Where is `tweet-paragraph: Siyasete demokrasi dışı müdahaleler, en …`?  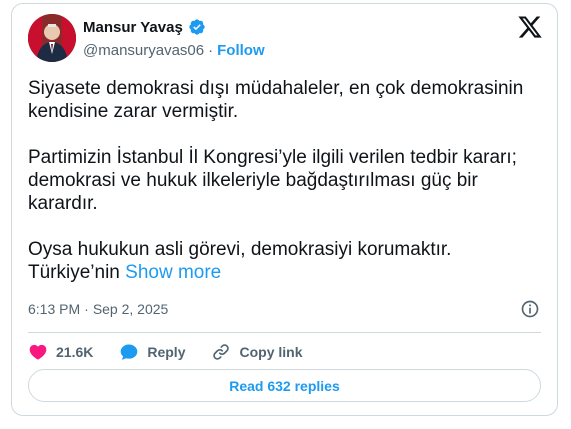
tweet-paragraph: Siyasete demokrasi dışı müdahaleler, en … is located at coordinates (276, 100).